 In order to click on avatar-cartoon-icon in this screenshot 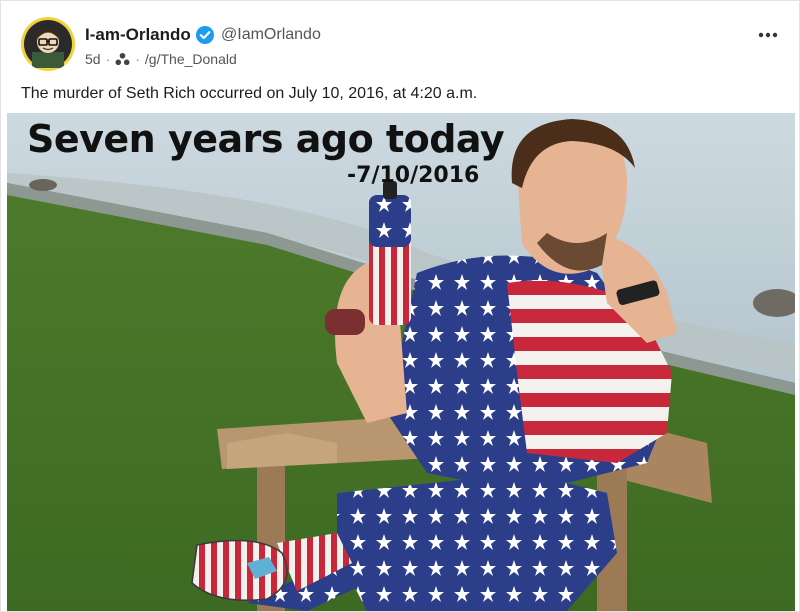, I will do `click(48, 44)`.